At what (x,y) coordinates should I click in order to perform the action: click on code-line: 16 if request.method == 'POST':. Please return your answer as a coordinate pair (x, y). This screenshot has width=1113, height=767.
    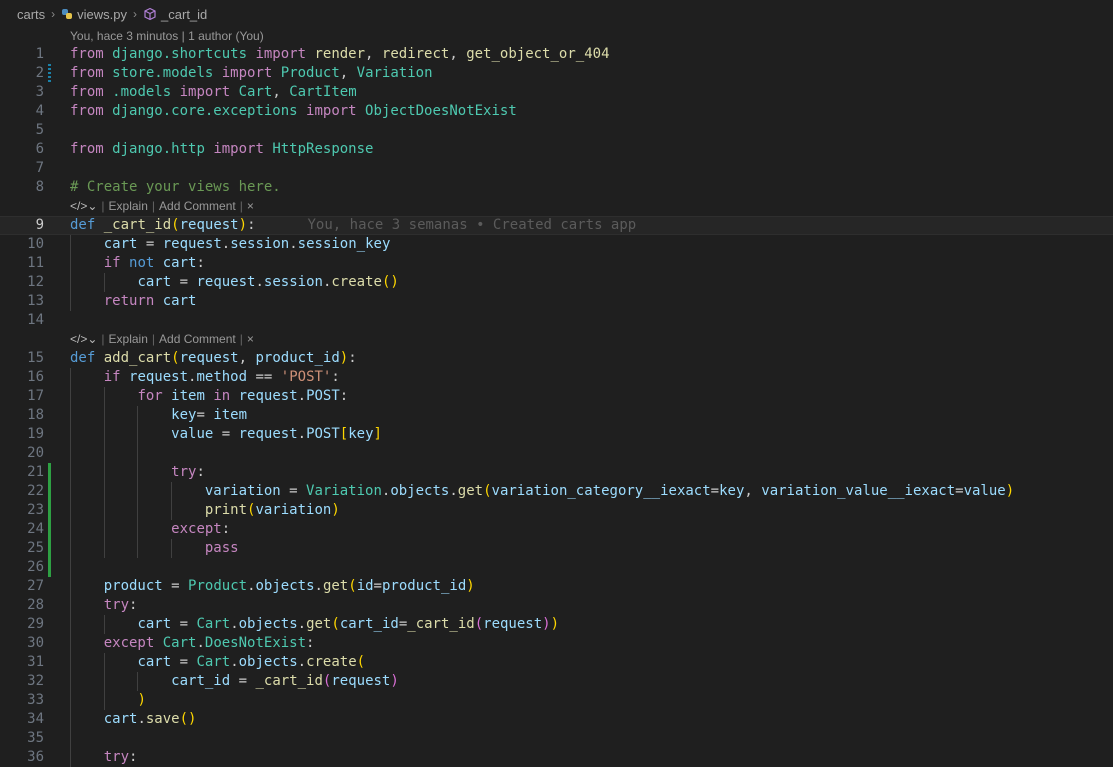
    Looking at the image, I should click on (556, 377).